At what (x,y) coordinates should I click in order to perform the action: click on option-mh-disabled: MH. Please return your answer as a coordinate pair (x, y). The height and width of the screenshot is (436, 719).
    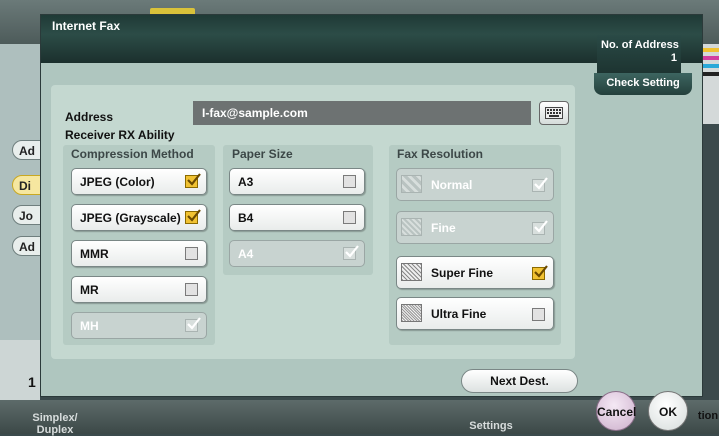
    Looking at the image, I should click on (139, 325).